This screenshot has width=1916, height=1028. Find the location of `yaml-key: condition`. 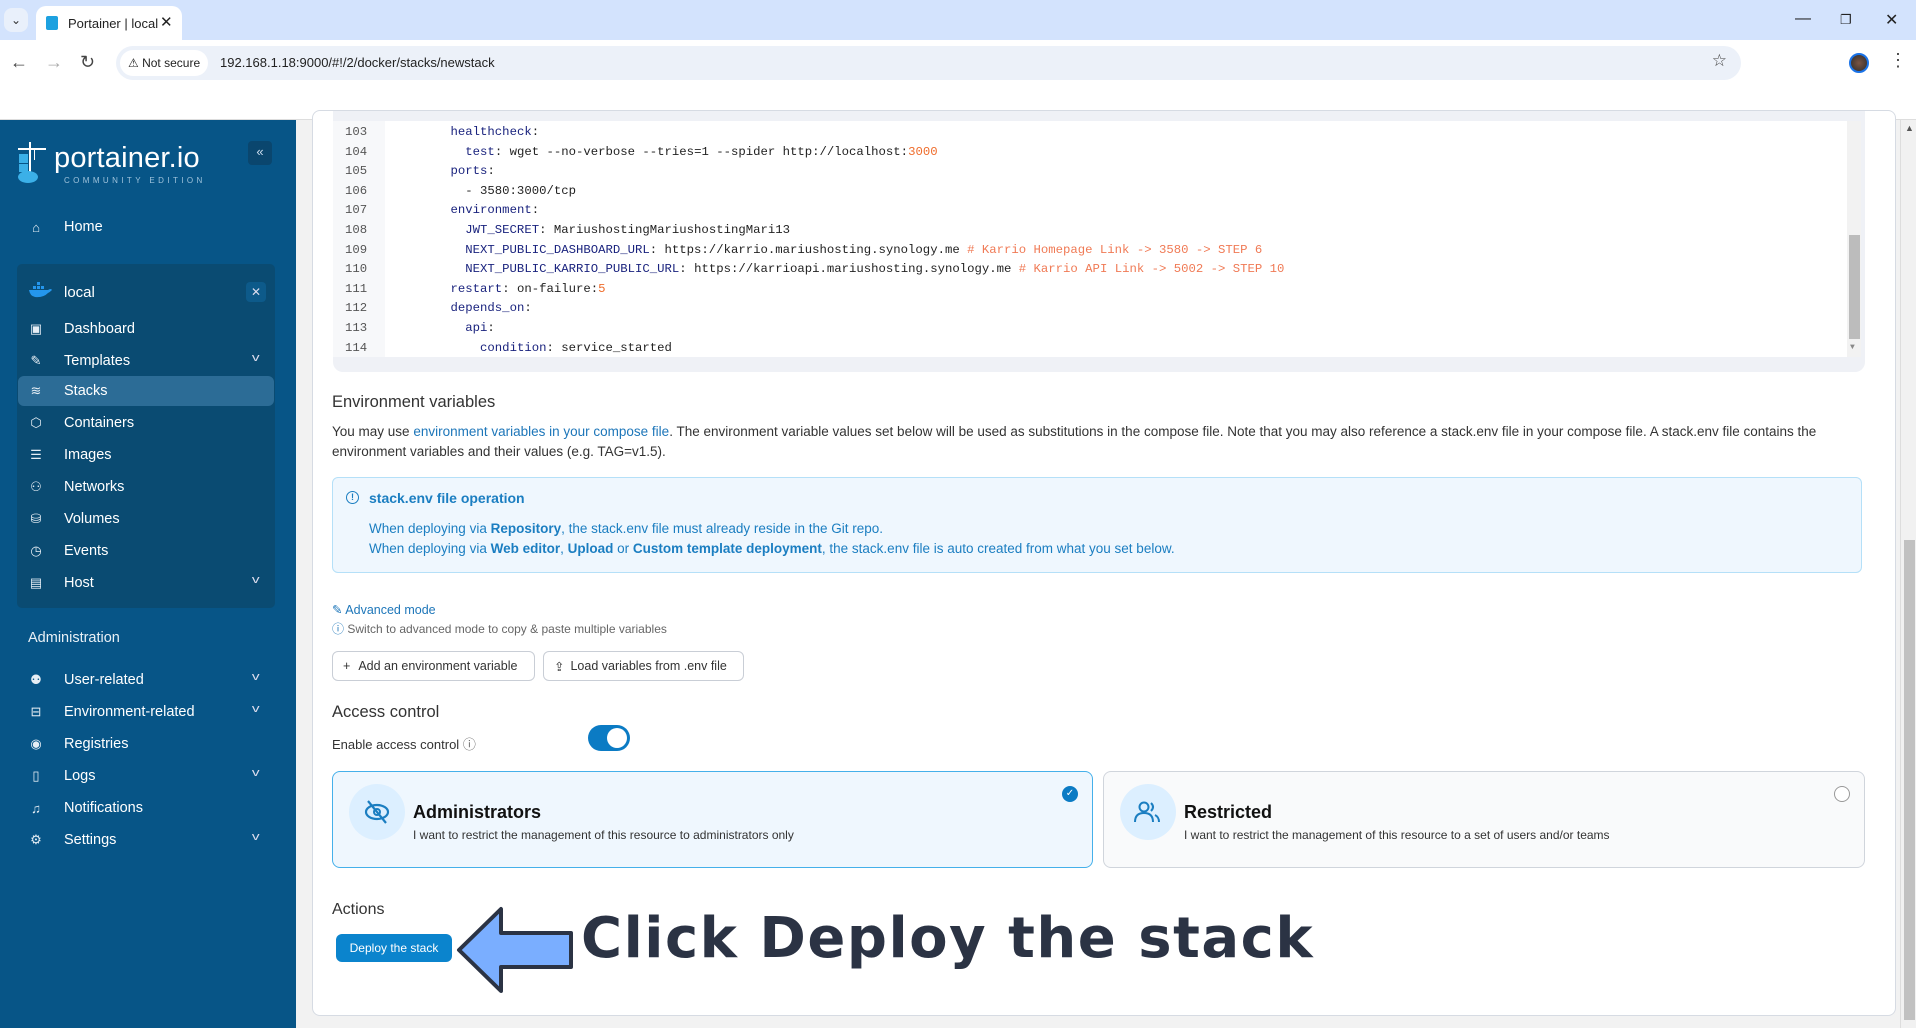

yaml-key: condition is located at coordinates (513, 347).